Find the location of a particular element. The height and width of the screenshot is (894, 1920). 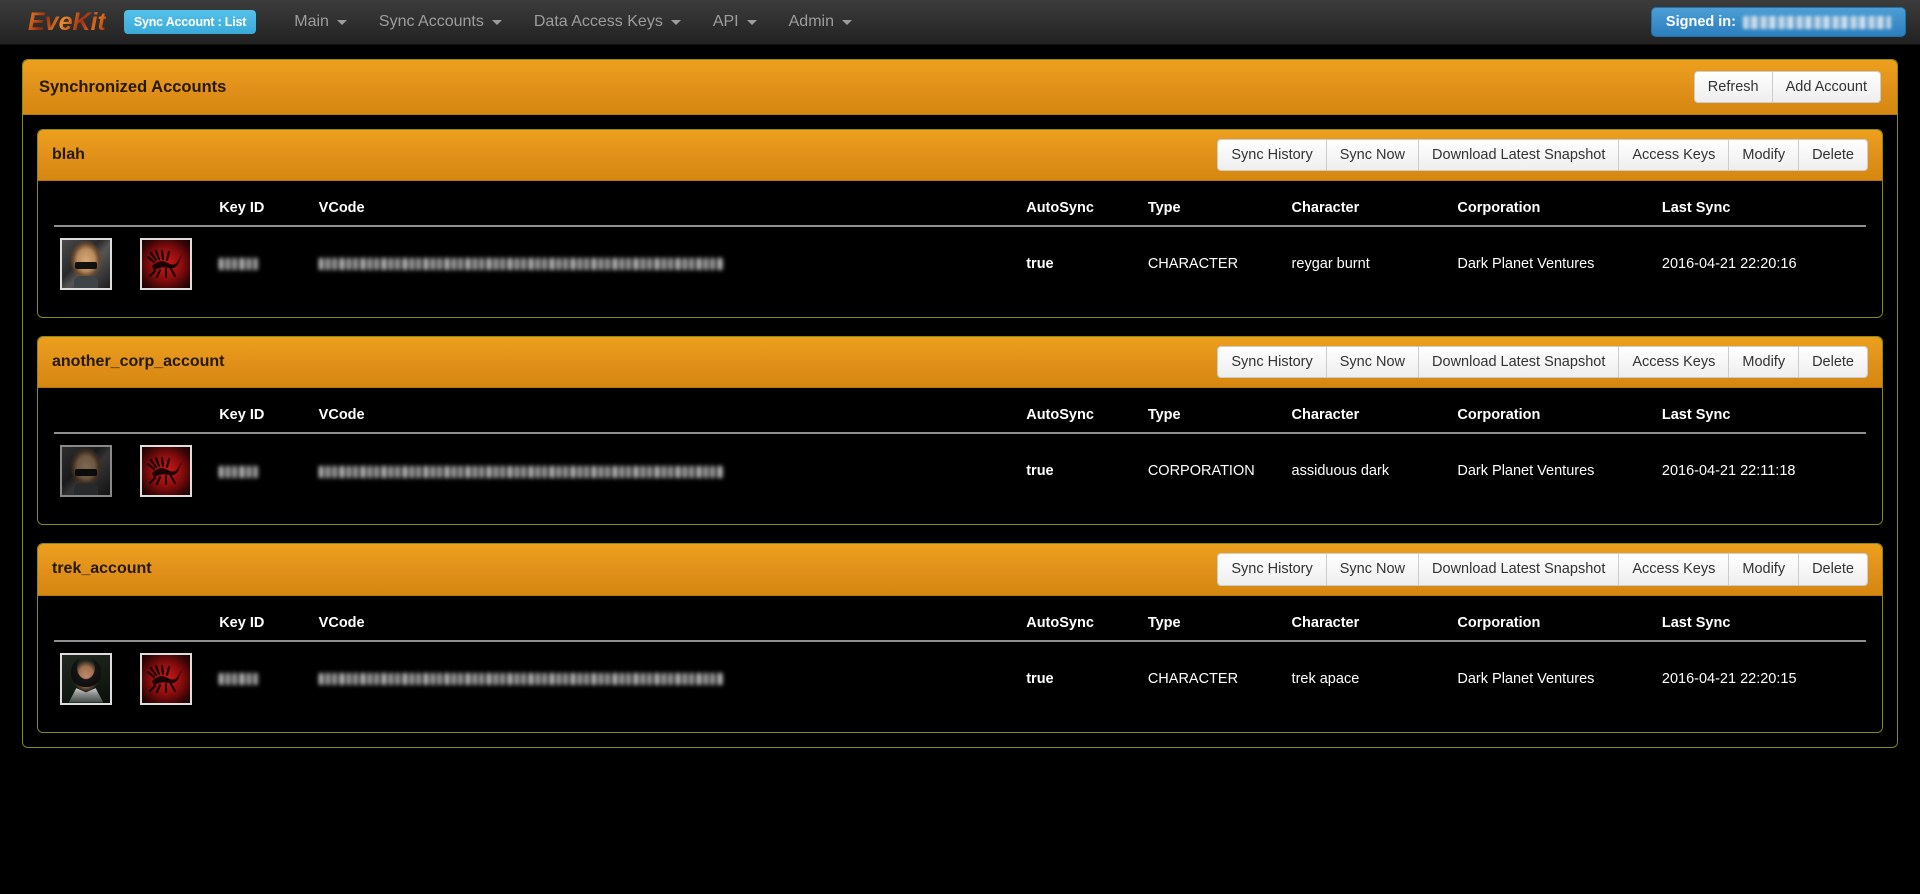

th-vcode: VCode is located at coordinates (666, 416).